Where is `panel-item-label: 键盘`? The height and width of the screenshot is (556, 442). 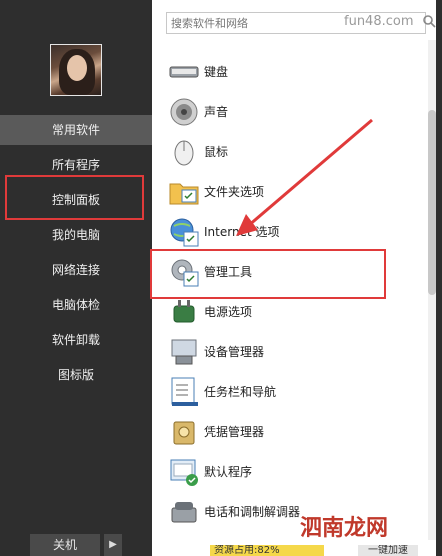
panel-item-label: 键盘 is located at coordinates (216, 72).